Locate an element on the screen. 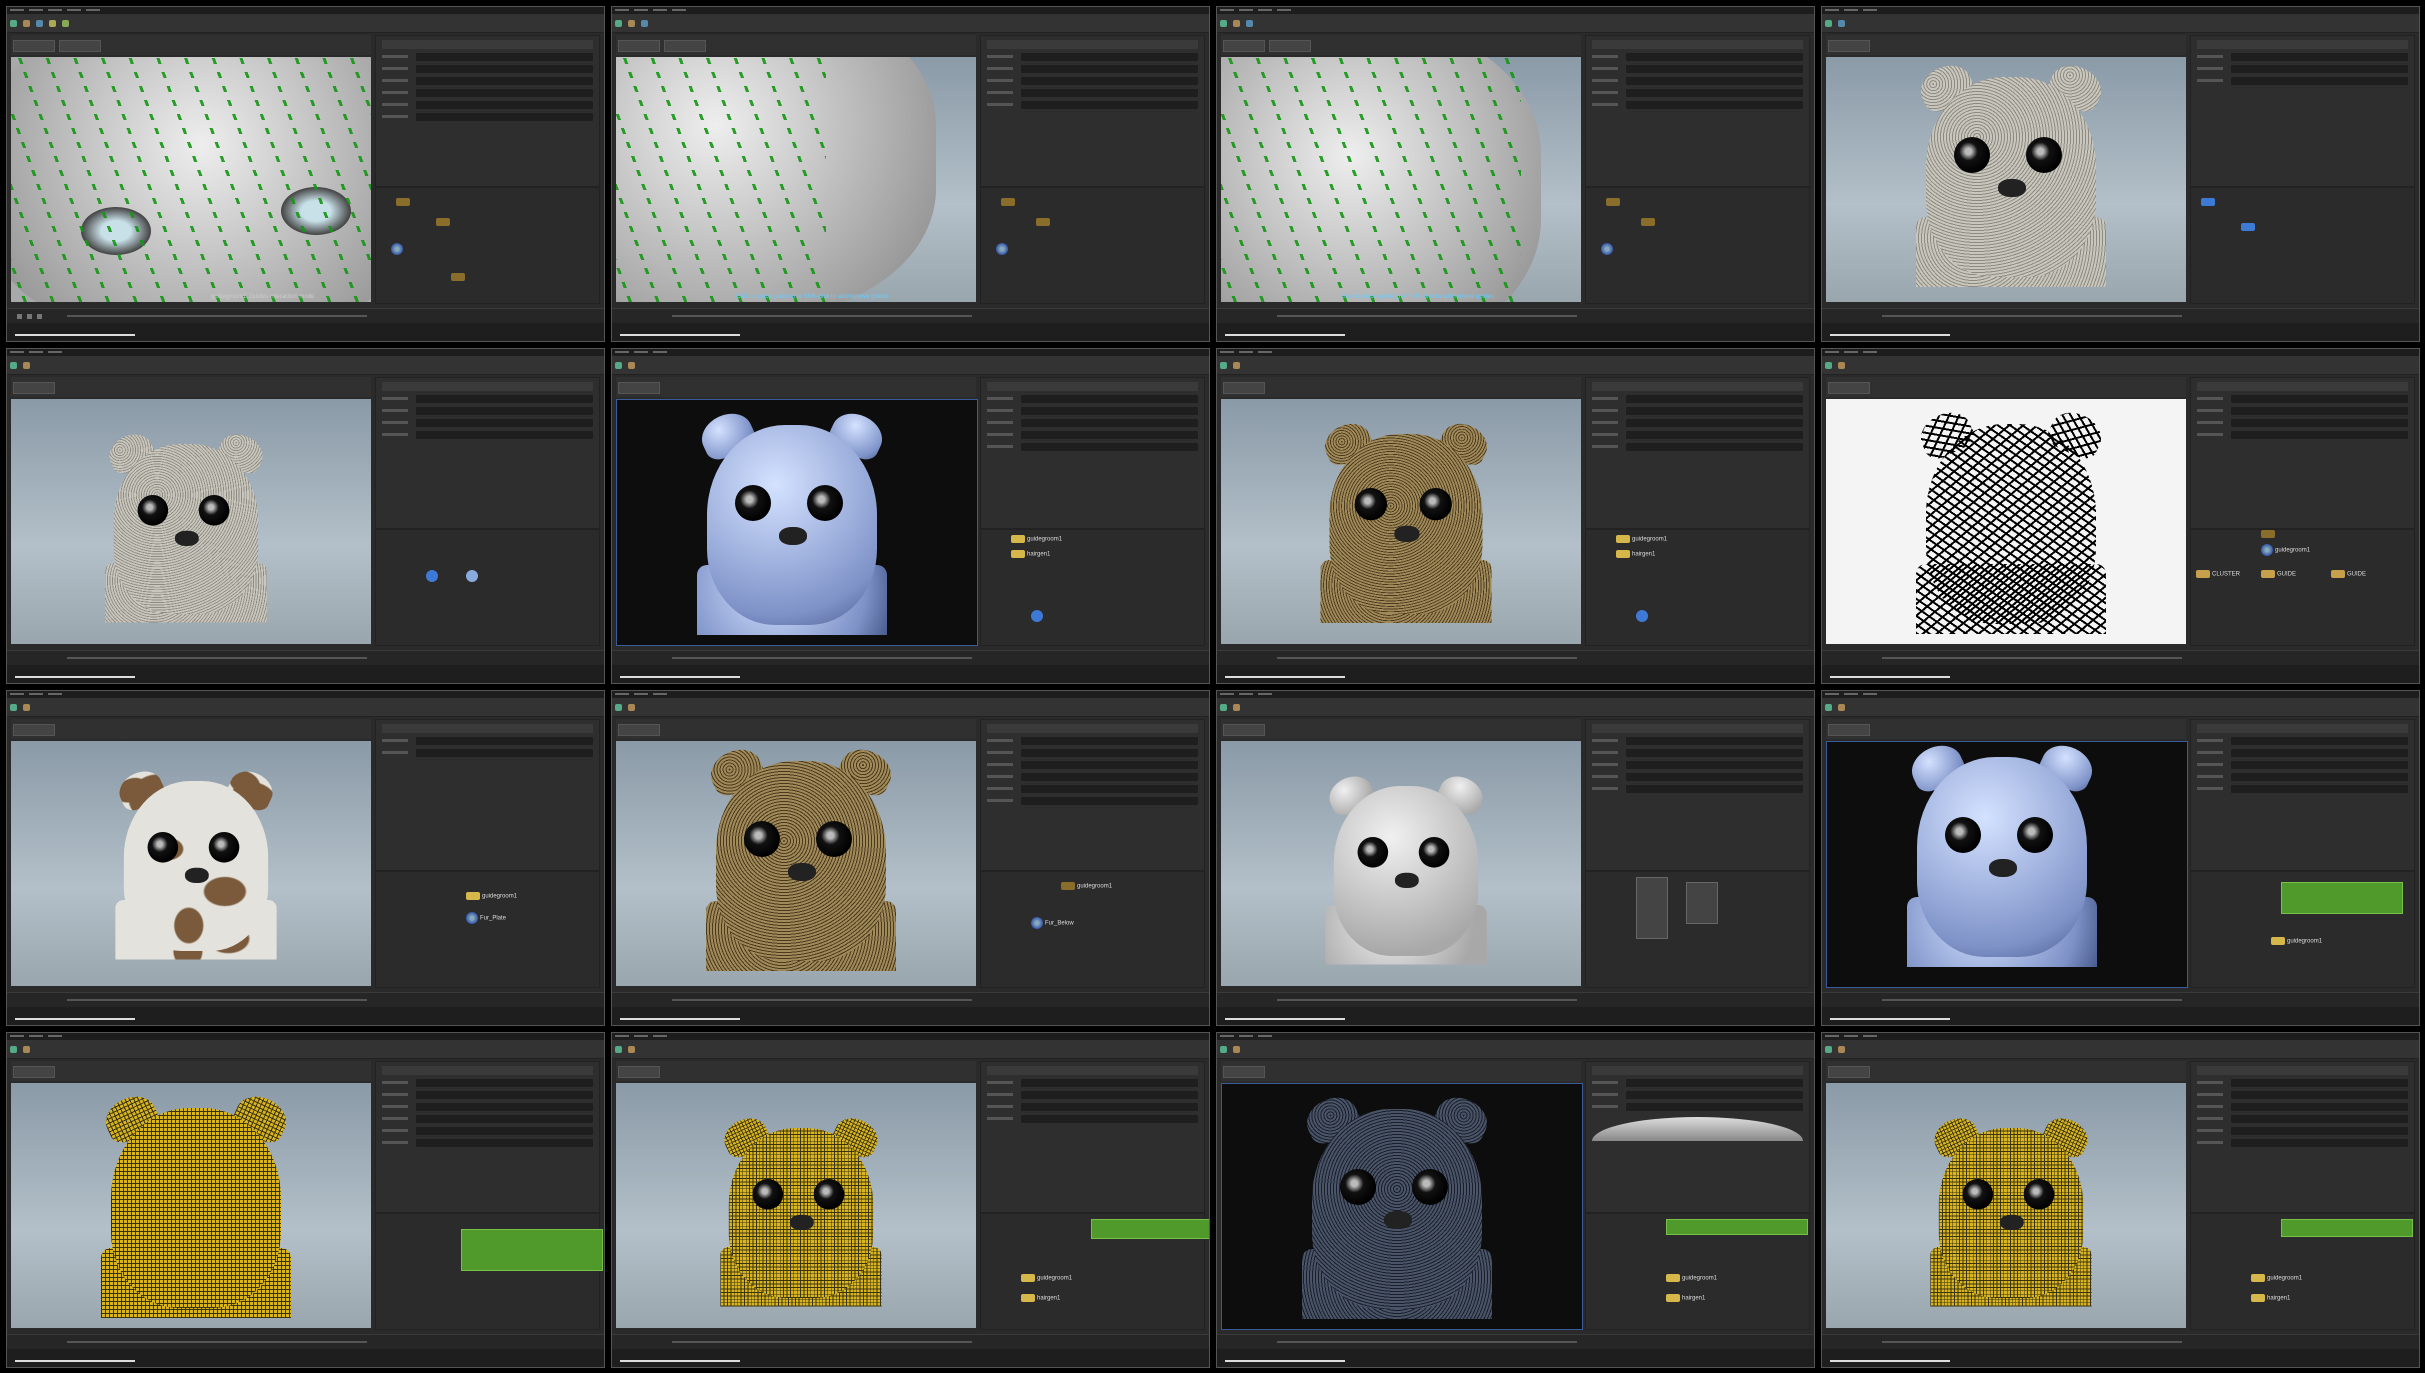 Image resolution: width=2425 pixels, height=1373 pixels. network-editor: guidegroom1 is located at coordinates (2302, 929).